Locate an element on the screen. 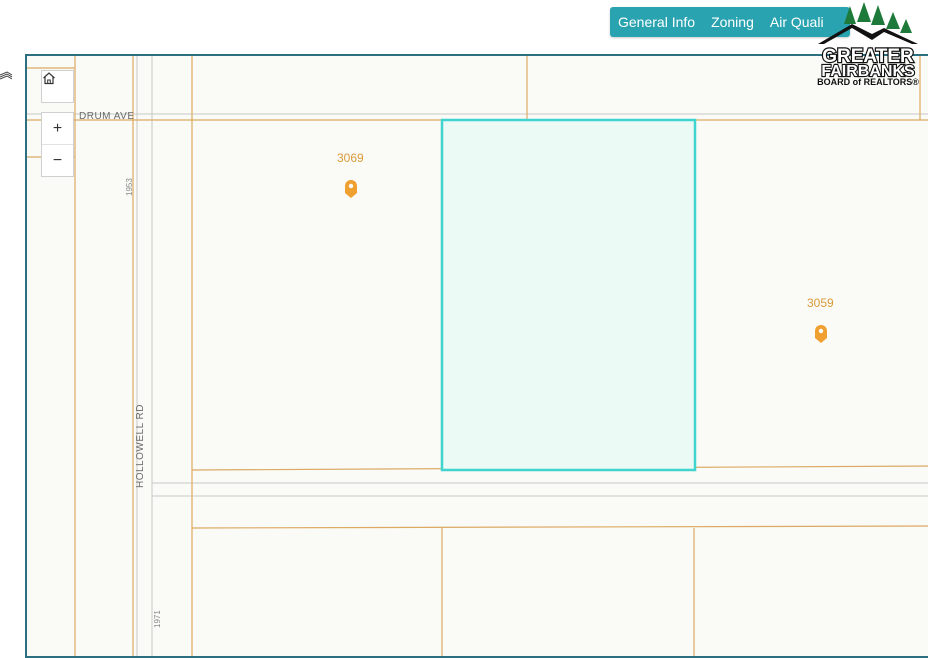  home-icon is located at coordinates (49, 78).